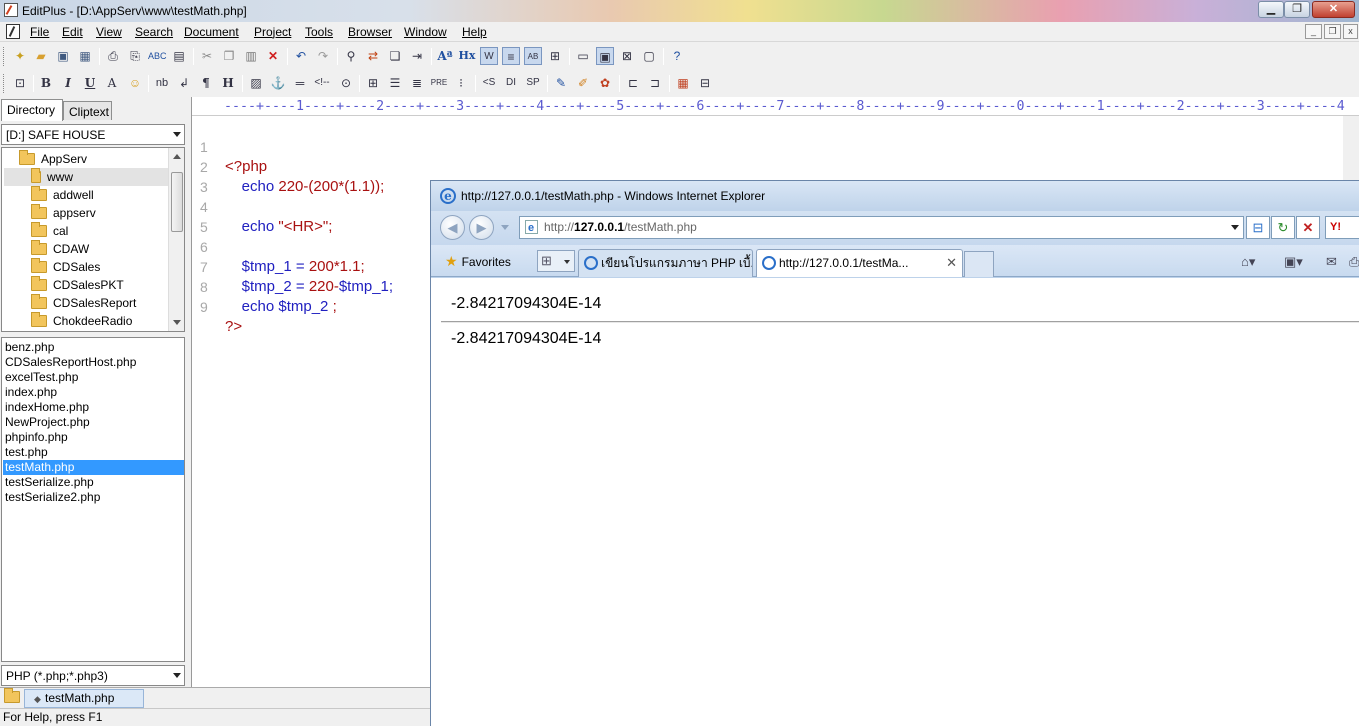 This screenshot has height=726, width=1359. What do you see at coordinates (162, 83) in the screenshot?
I see `nbsp-button: nb` at bounding box center [162, 83].